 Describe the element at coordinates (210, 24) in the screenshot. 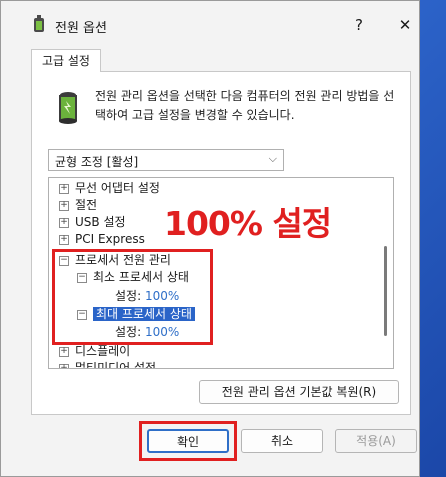

I see `title-bar: 전원 옵션 ? ✕` at that location.